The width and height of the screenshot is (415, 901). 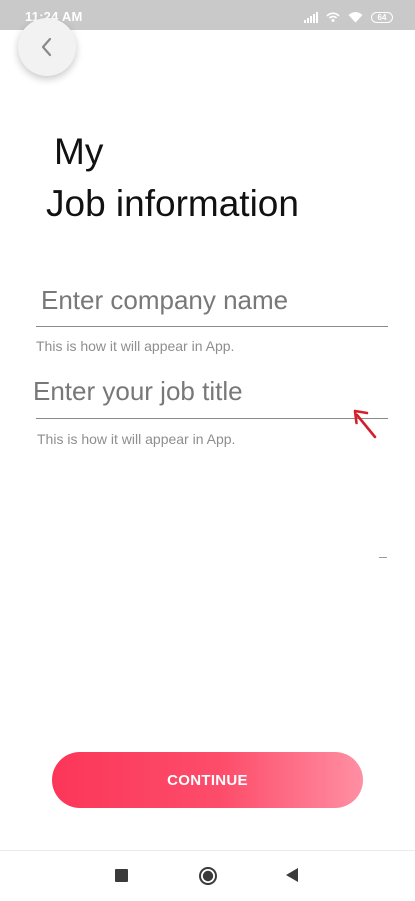 What do you see at coordinates (212, 326) in the screenshot?
I see `company-name-underline` at bounding box center [212, 326].